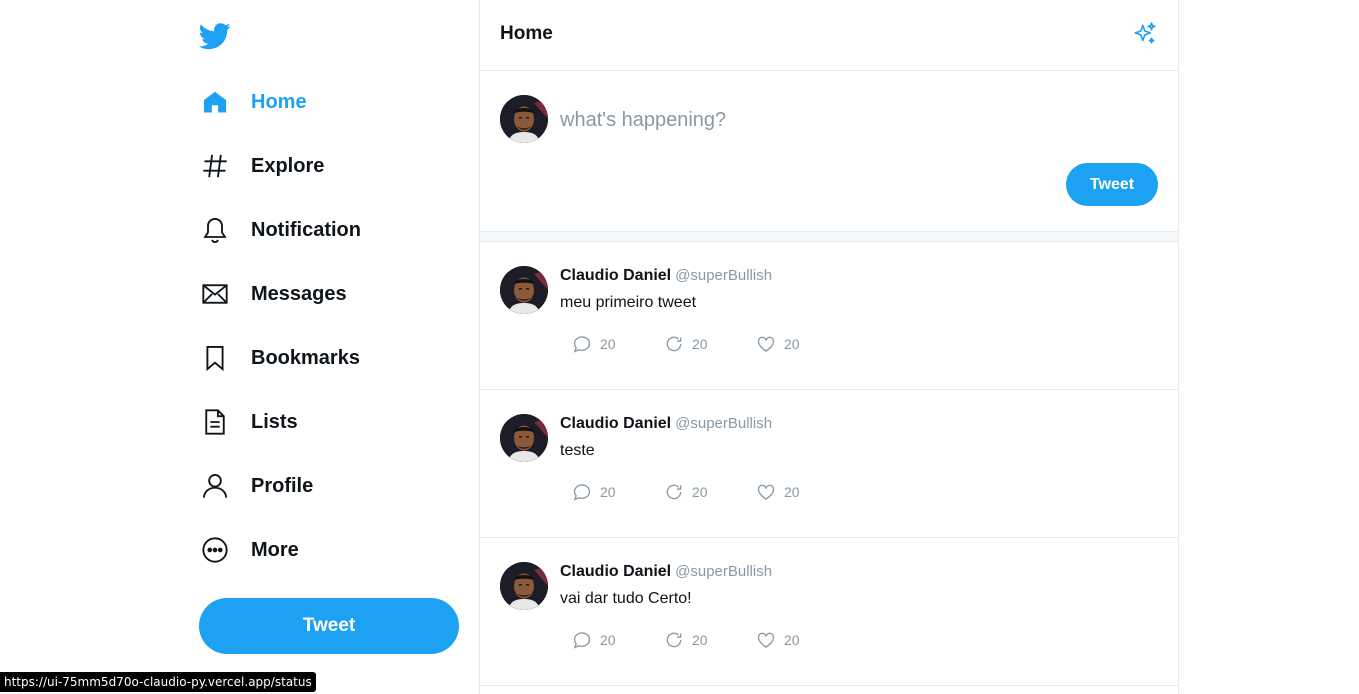  I want to click on sidebar-item-label: Notification, so click(306, 229).